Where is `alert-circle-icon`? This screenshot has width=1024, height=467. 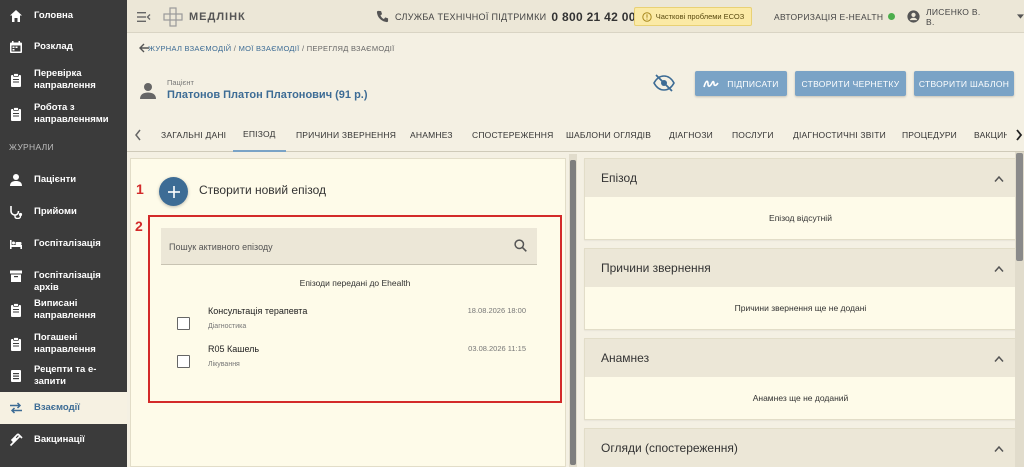
alert-circle-icon is located at coordinates (647, 16).